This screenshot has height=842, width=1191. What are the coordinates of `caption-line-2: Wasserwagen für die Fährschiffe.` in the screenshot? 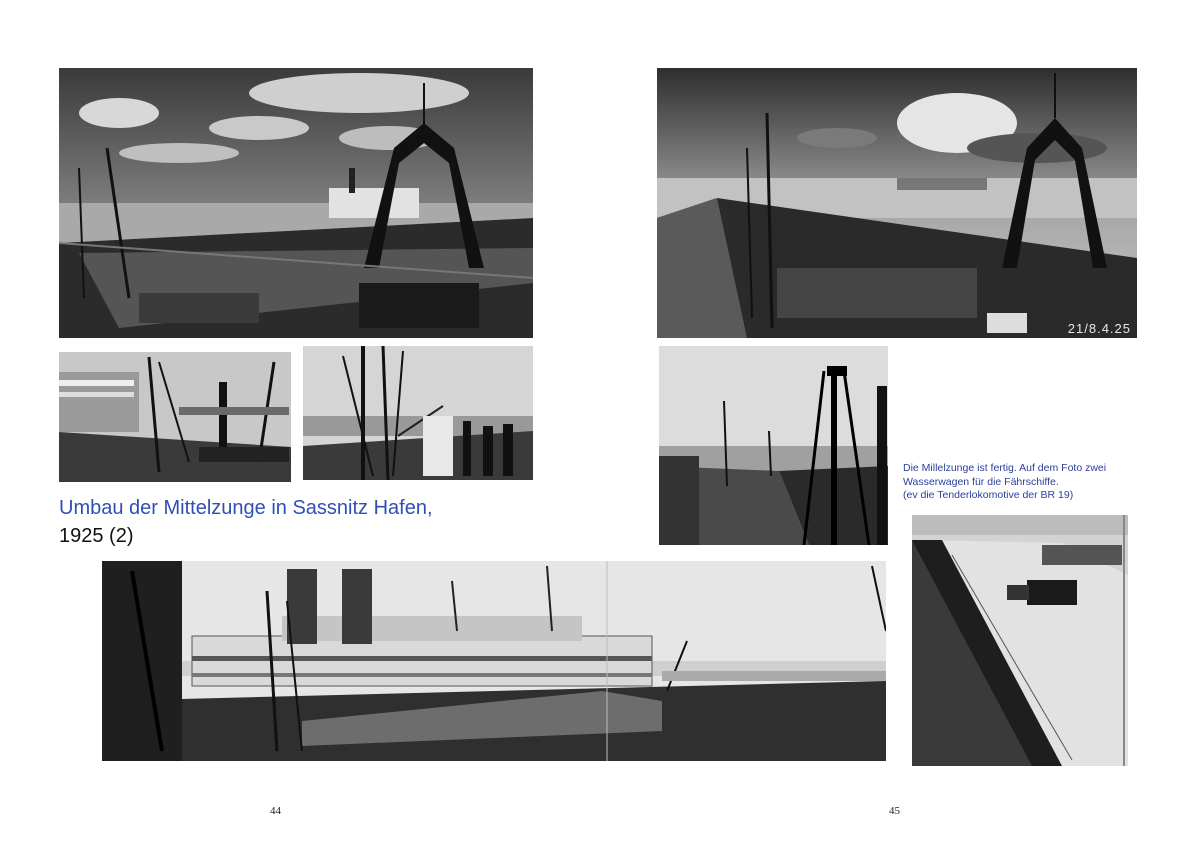 It's located at (981, 481).